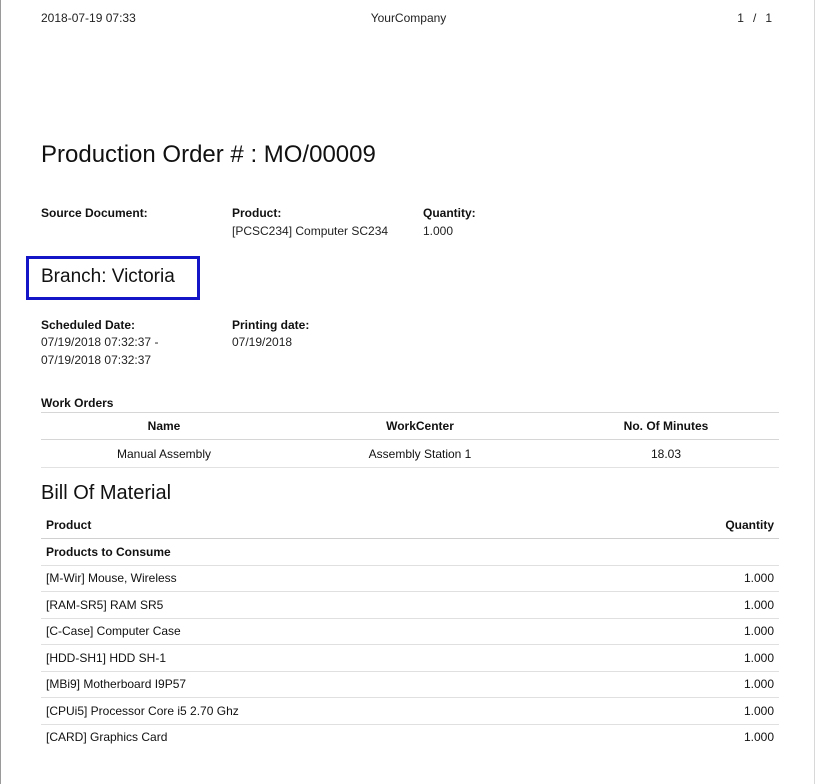  I want to click on page-title: Production Order # : MO/00009, so click(208, 154).